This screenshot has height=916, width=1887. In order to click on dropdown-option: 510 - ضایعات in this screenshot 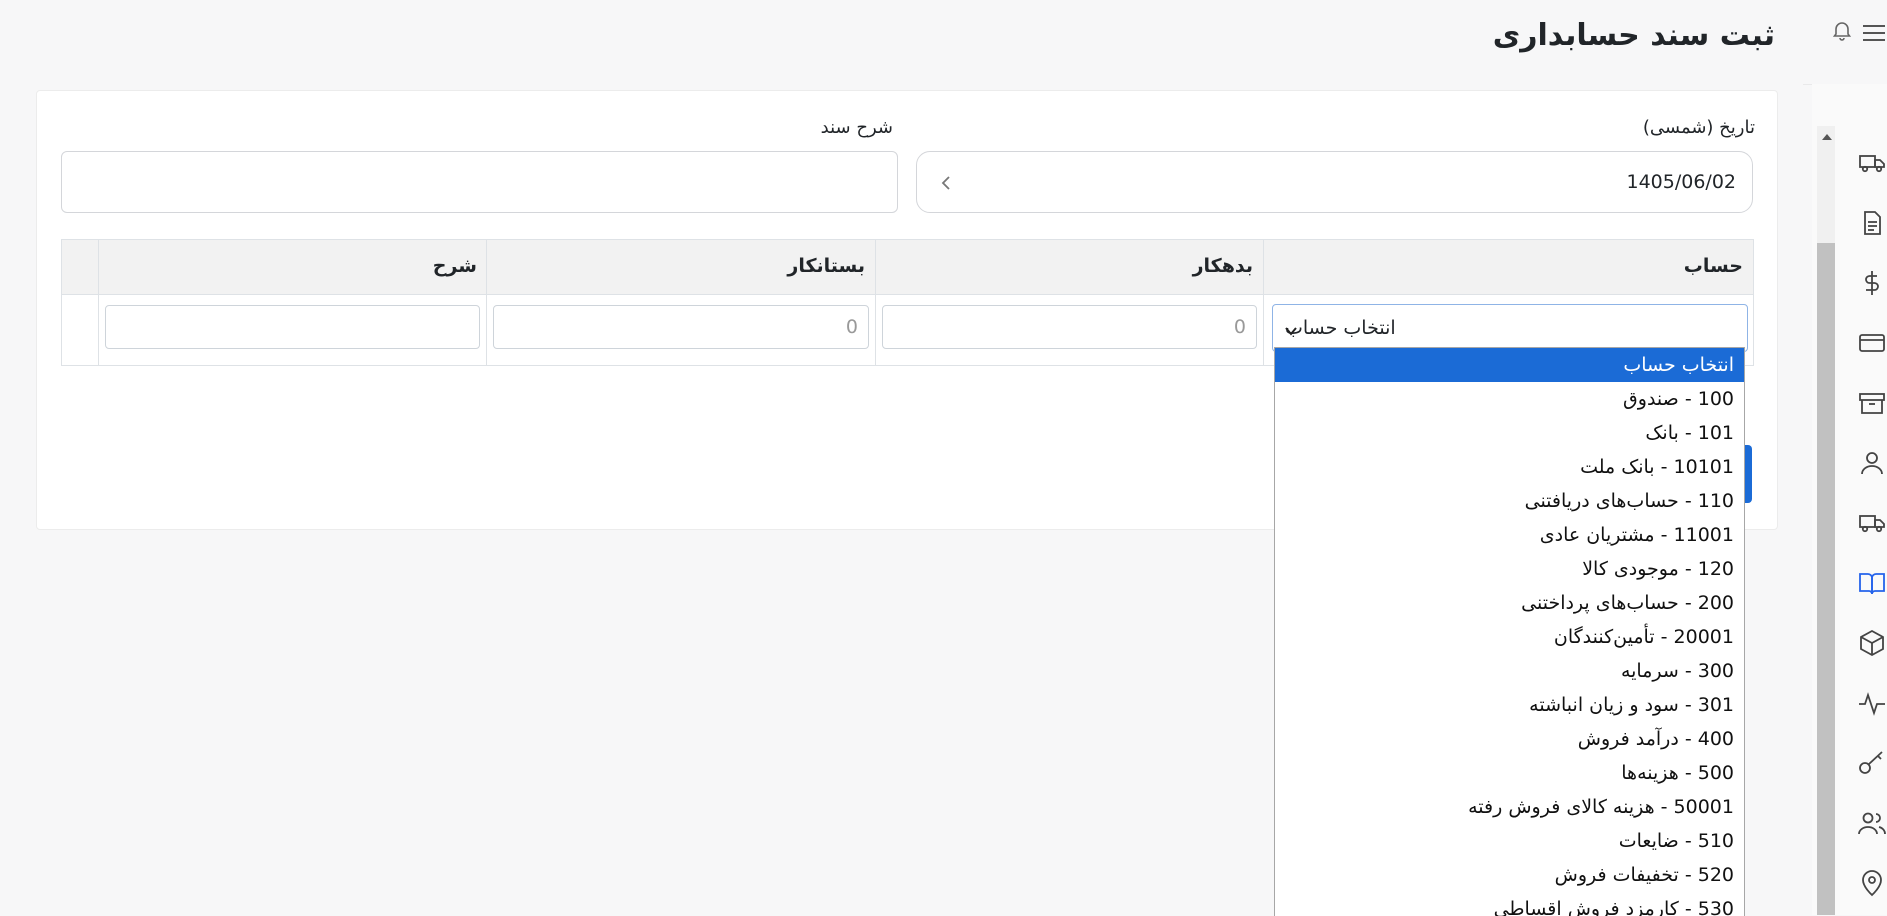, I will do `click(1509, 841)`.